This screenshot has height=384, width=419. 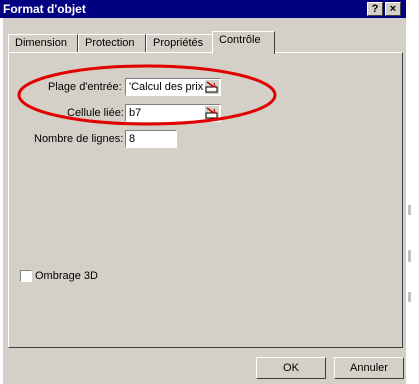 What do you see at coordinates (1, 201) in the screenshot?
I see `background-strip-left` at bounding box center [1, 201].